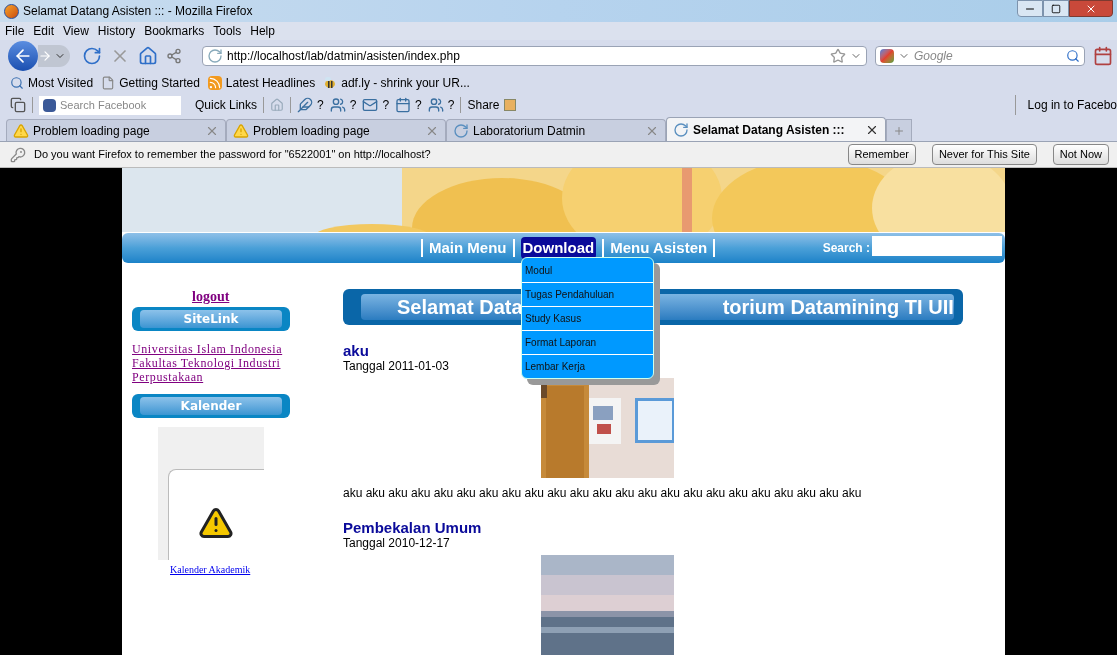 The height and width of the screenshot is (655, 1117). I want to click on nav-link: Download, so click(558, 248).